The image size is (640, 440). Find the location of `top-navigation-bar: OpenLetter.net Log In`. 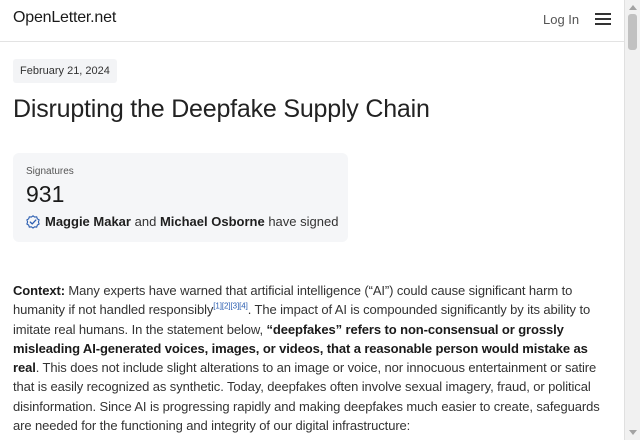

top-navigation-bar: OpenLetter.net Log In is located at coordinates (312, 21).